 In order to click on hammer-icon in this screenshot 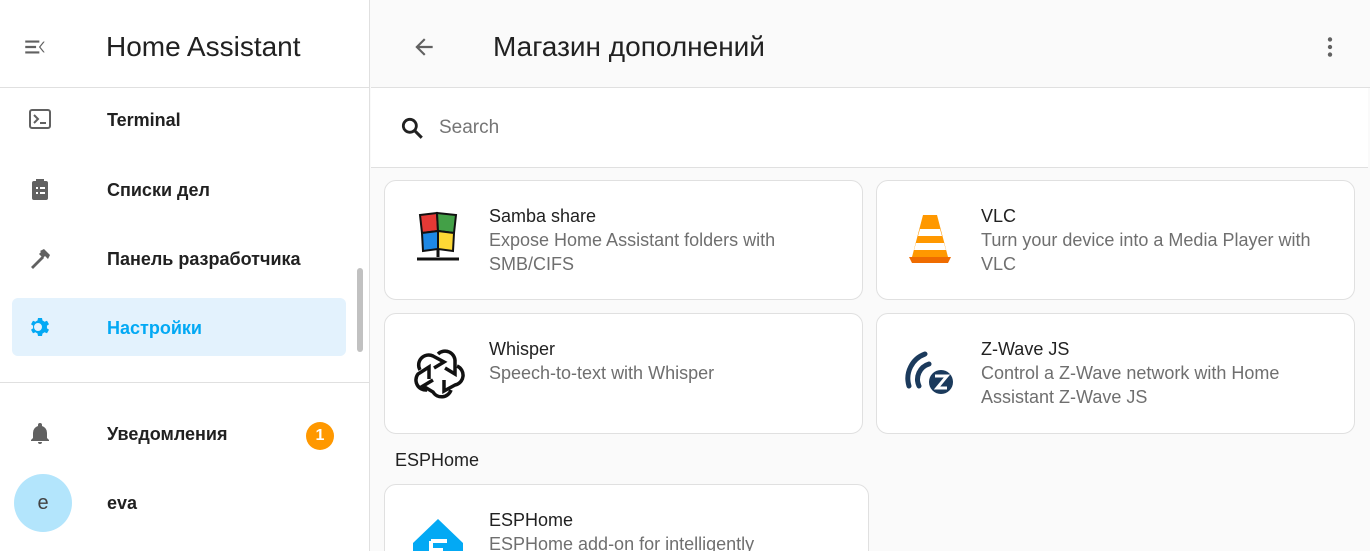, I will do `click(40, 259)`.